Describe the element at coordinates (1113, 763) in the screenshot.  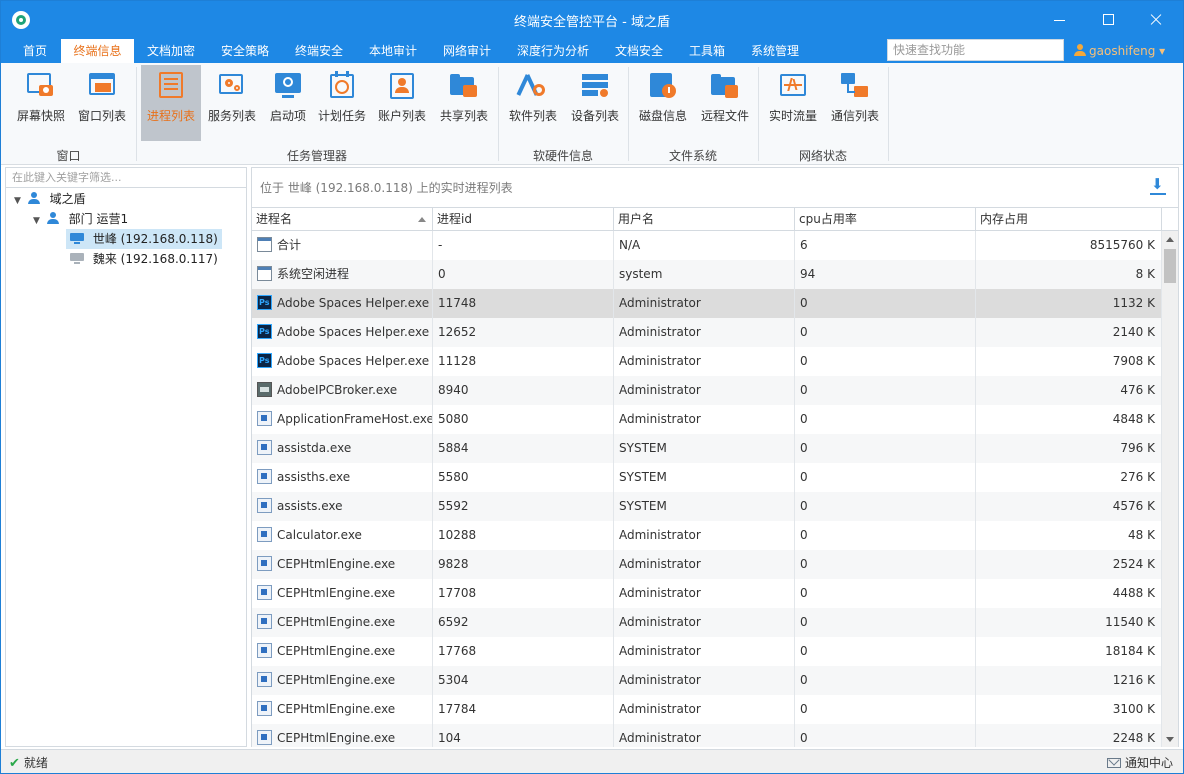
I see `mail-icon` at that location.